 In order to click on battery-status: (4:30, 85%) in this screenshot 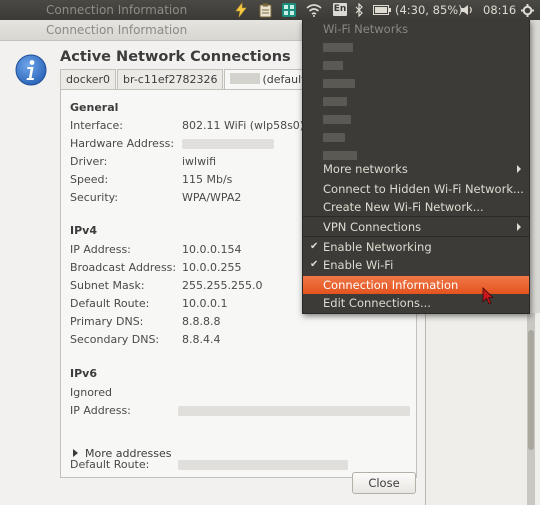, I will do `click(429, 10)`.